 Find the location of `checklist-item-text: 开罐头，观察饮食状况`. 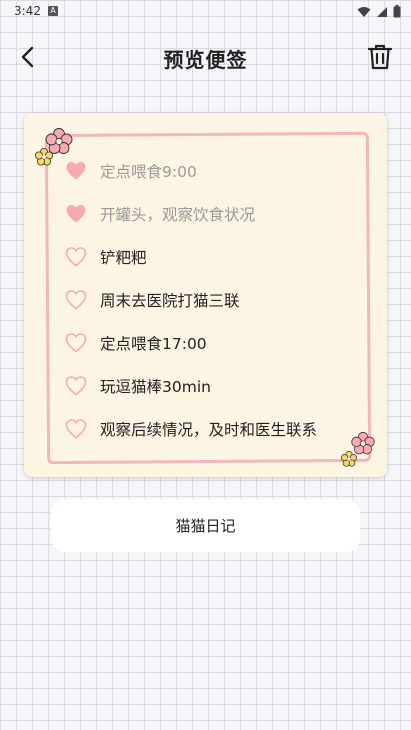

checklist-item-text: 开罐头，观察饮食状况 is located at coordinates (178, 214).